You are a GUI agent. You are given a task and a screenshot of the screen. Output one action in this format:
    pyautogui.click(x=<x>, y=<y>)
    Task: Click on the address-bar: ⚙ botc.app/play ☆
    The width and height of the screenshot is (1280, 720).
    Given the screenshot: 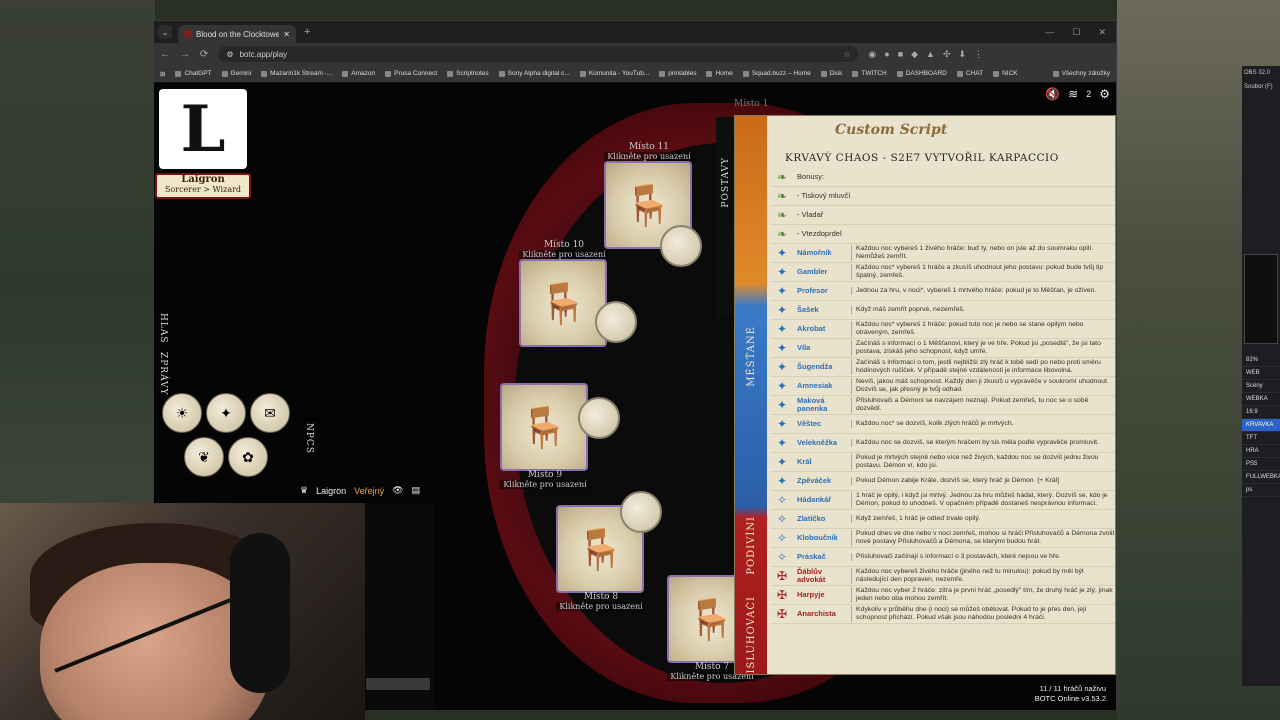 What is the action you would take?
    pyautogui.click(x=538, y=54)
    